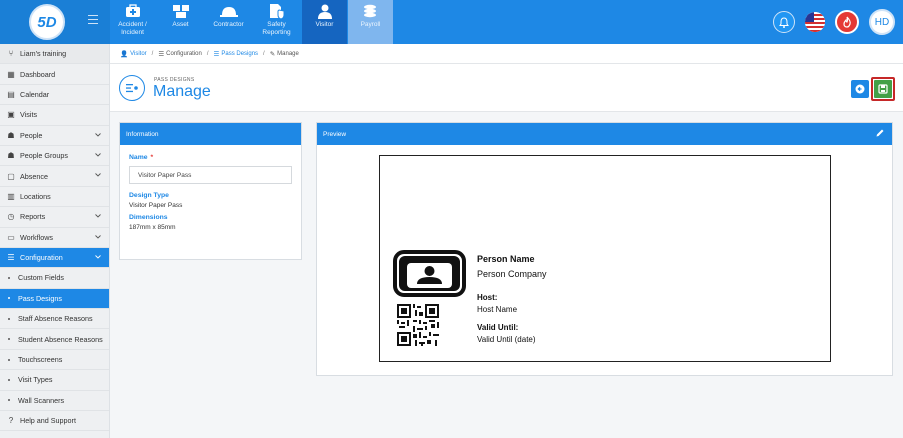 This screenshot has height=438, width=903. Describe the element at coordinates (35, 94) in the screenshot. I see `sidebar-item-label: Calendar` at that location.